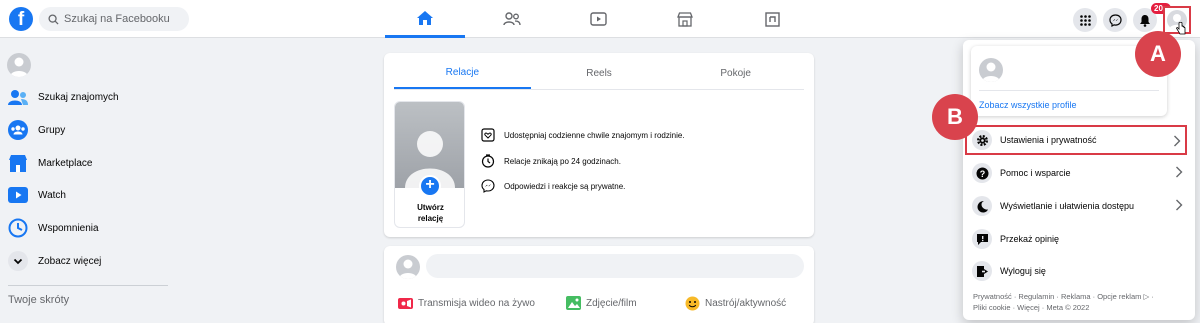 This screenshot has height=323, width=1200. Describe the element at coordinates (53, 19) in the screenshot. I see `search-icon` at that location.